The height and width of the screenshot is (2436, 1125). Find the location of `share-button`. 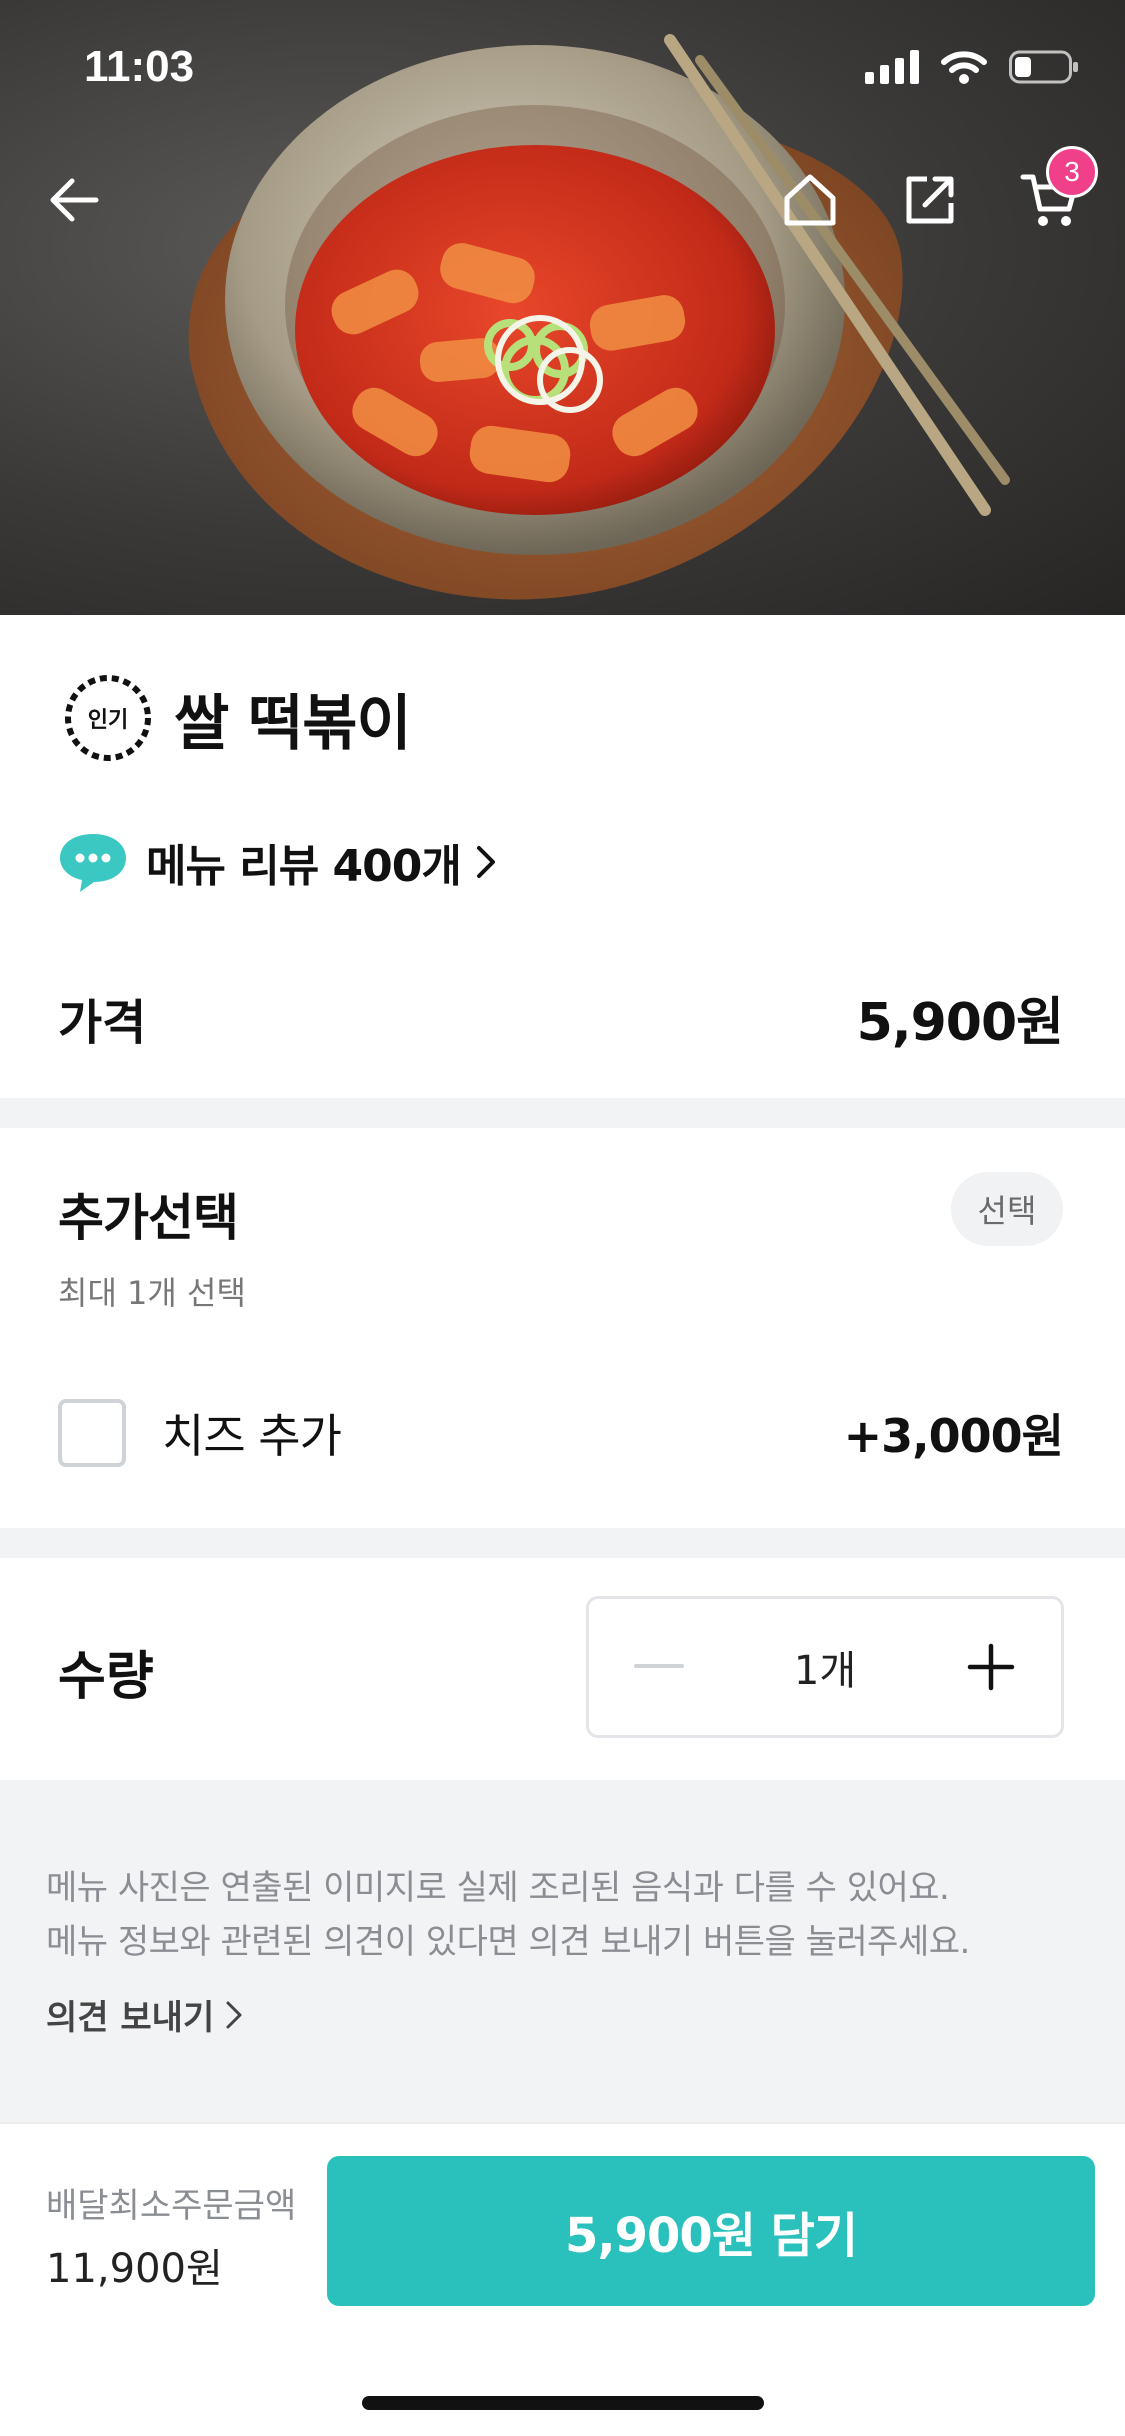

share-button is located at coordinates (930, 200).